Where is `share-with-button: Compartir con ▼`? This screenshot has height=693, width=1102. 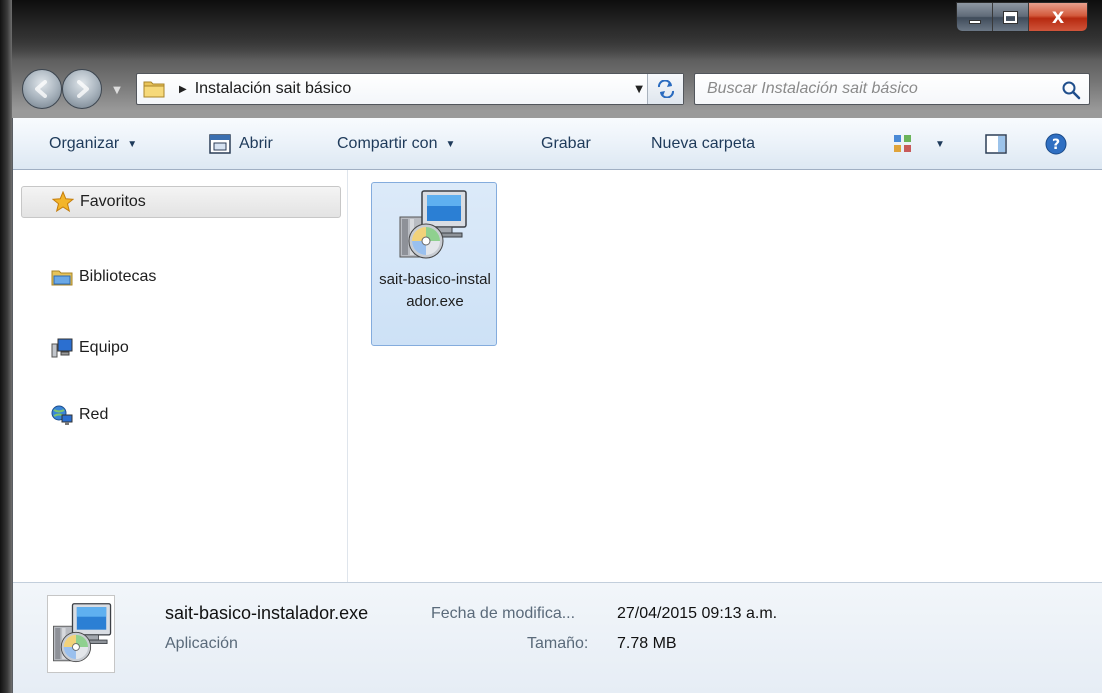
share-with-button: Compartir con ▼ is located at coordinates (396, 144).